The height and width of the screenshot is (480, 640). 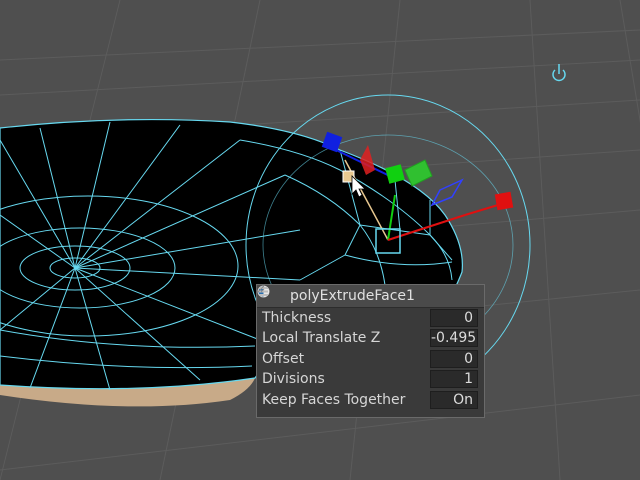 I want to click on attr-row-thickness: Thickness 0, so click(x=370, y=318).